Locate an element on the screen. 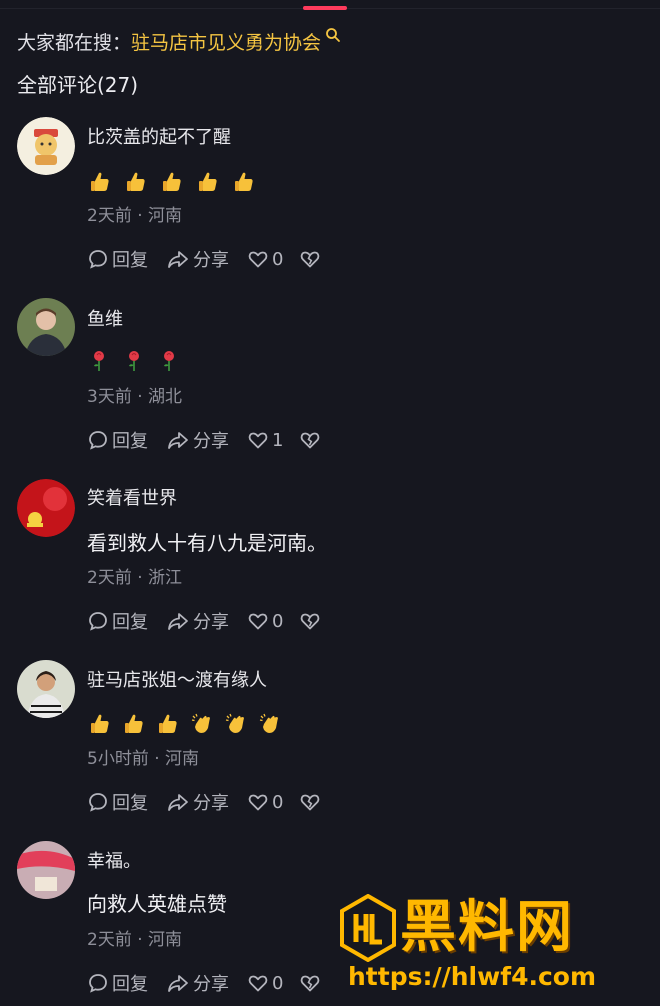 This screenshot has width=660, height=1006. watermark-url: https://hlwf4.com is located at coordinates (472, 976).